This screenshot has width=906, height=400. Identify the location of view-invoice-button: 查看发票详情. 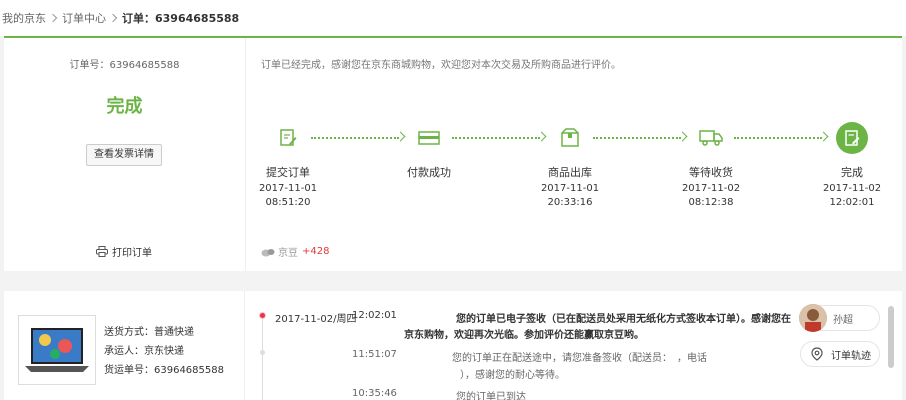
(124, 155).